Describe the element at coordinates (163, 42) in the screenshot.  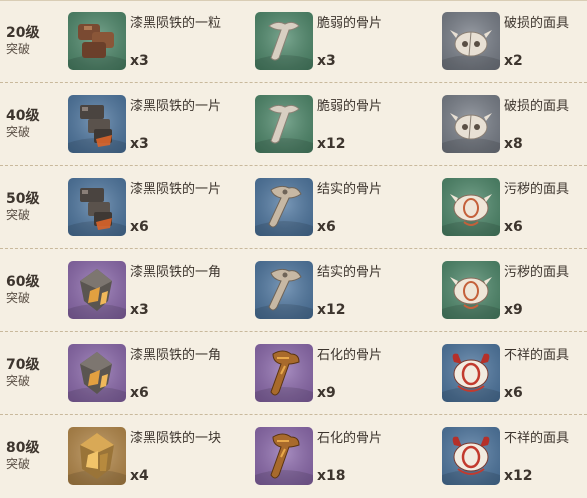
I see `material-item: 漆黑陨铁的一粒 x3` at that location.